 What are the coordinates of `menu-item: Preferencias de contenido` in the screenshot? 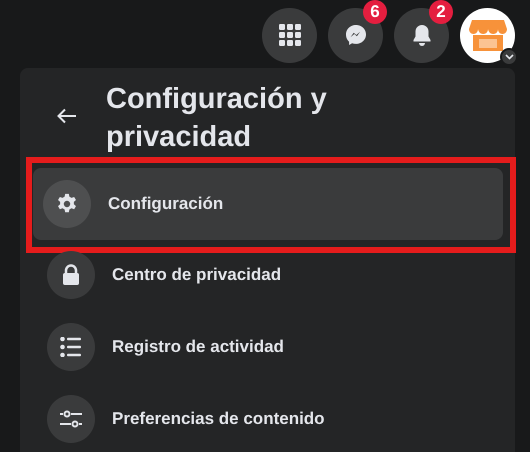 It's located at (276, 417).